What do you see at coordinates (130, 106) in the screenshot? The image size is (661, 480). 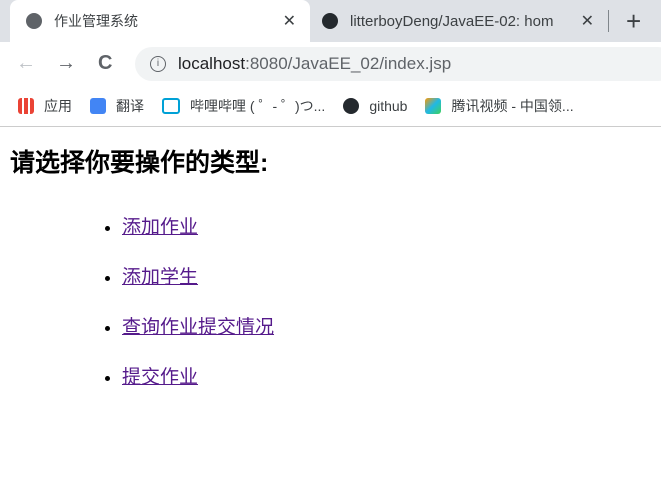 I see `bookmark-label: 翻译` at bounding box center [130, 106].